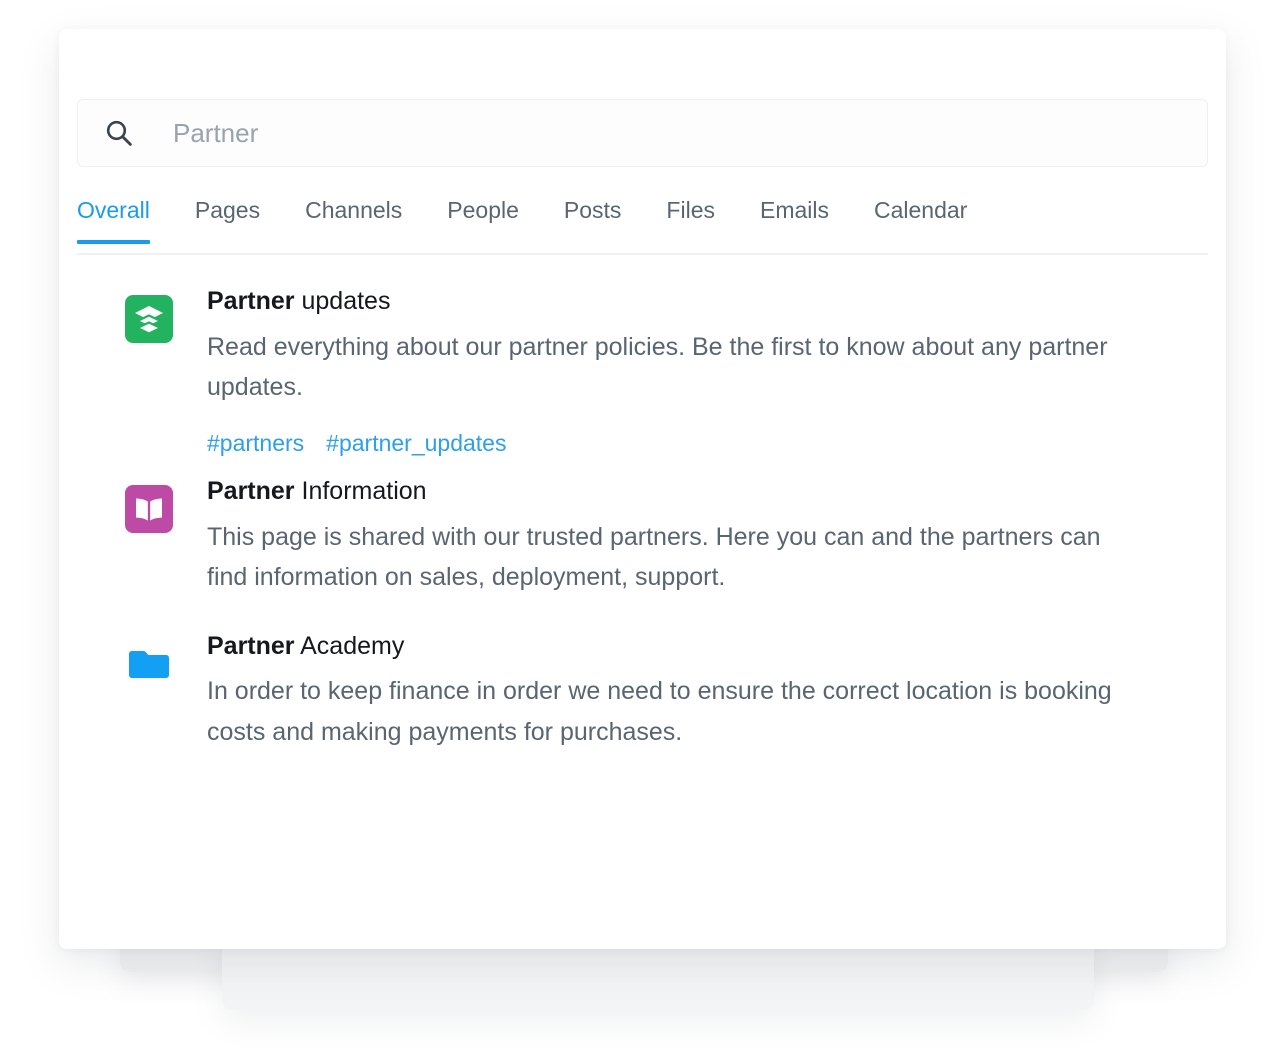 The image size is (1286, 1064). I want to click on tab-calendar: Calendar, so click(920, 220).